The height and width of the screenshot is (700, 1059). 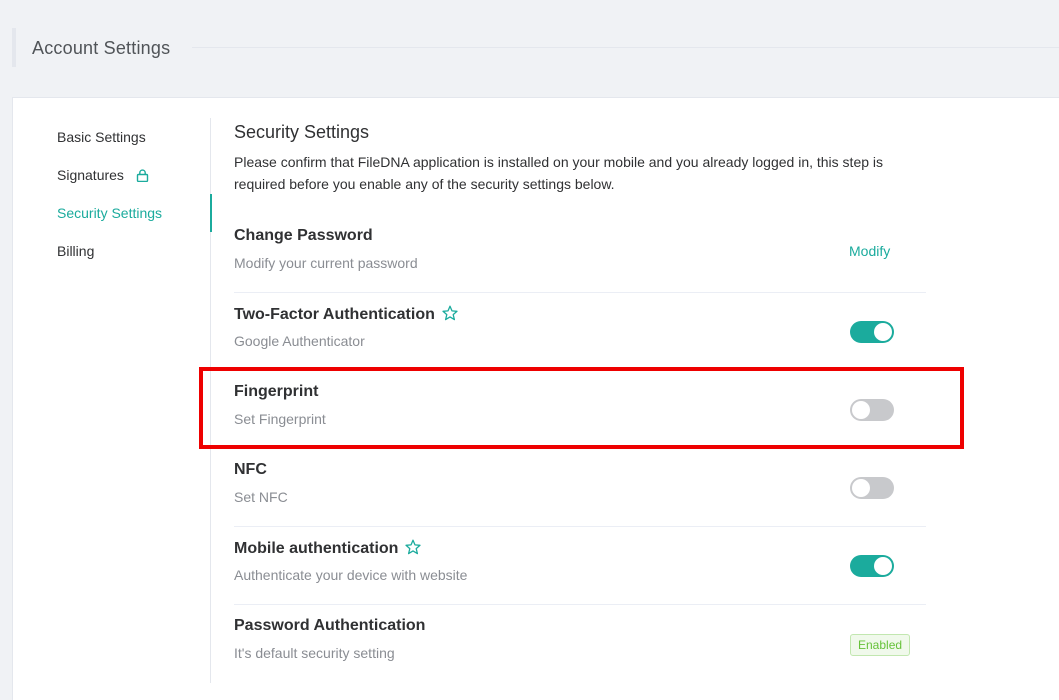 What do you see at coordinates (351, 575) in the screenshot?
I see `setting-subtitle: Authenticate your device with website` at bounding box center [351, 575].